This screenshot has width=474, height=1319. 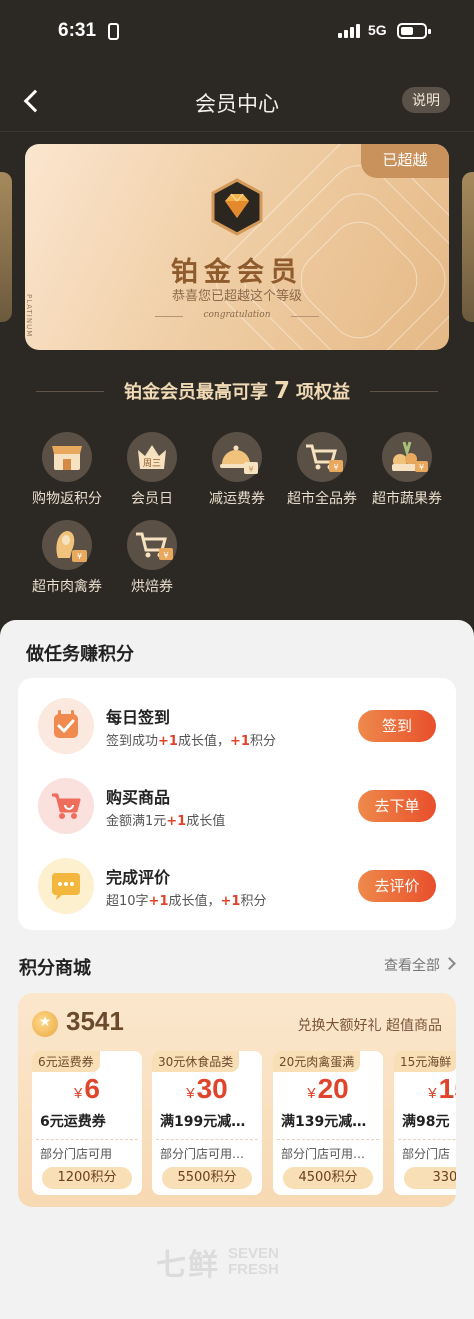 I want to click on task-description: 超10字+1成长值，+1积分, so click(x=186, y=901).